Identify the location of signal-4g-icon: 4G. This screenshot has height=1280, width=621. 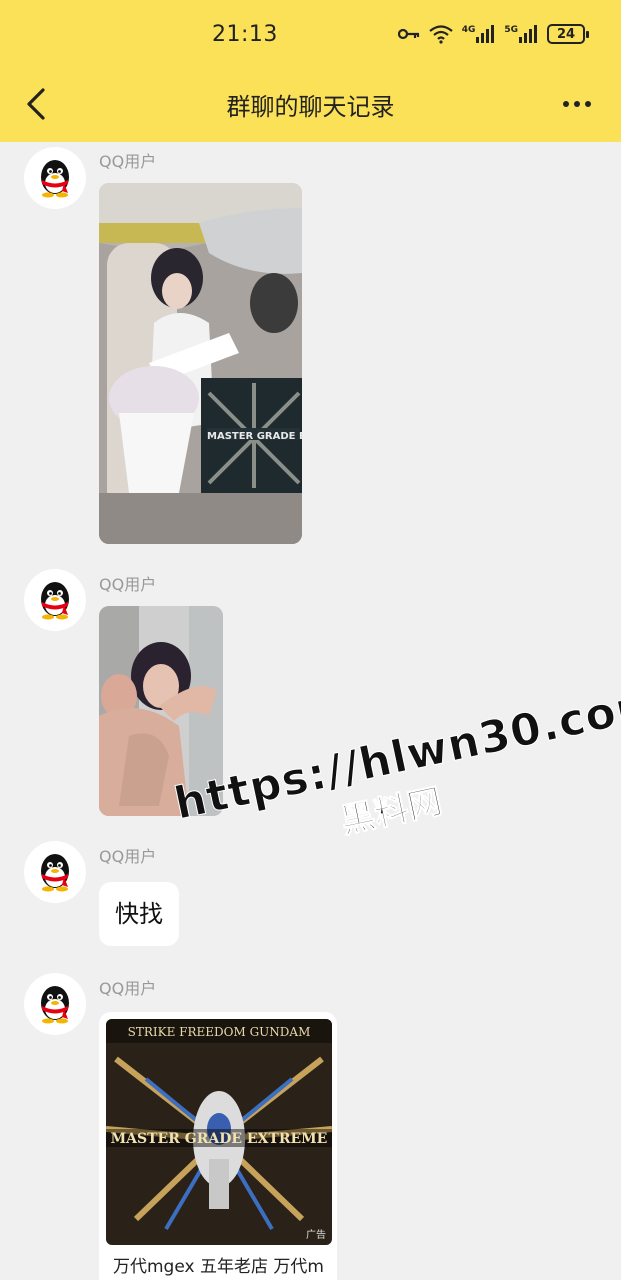
(479, 34).